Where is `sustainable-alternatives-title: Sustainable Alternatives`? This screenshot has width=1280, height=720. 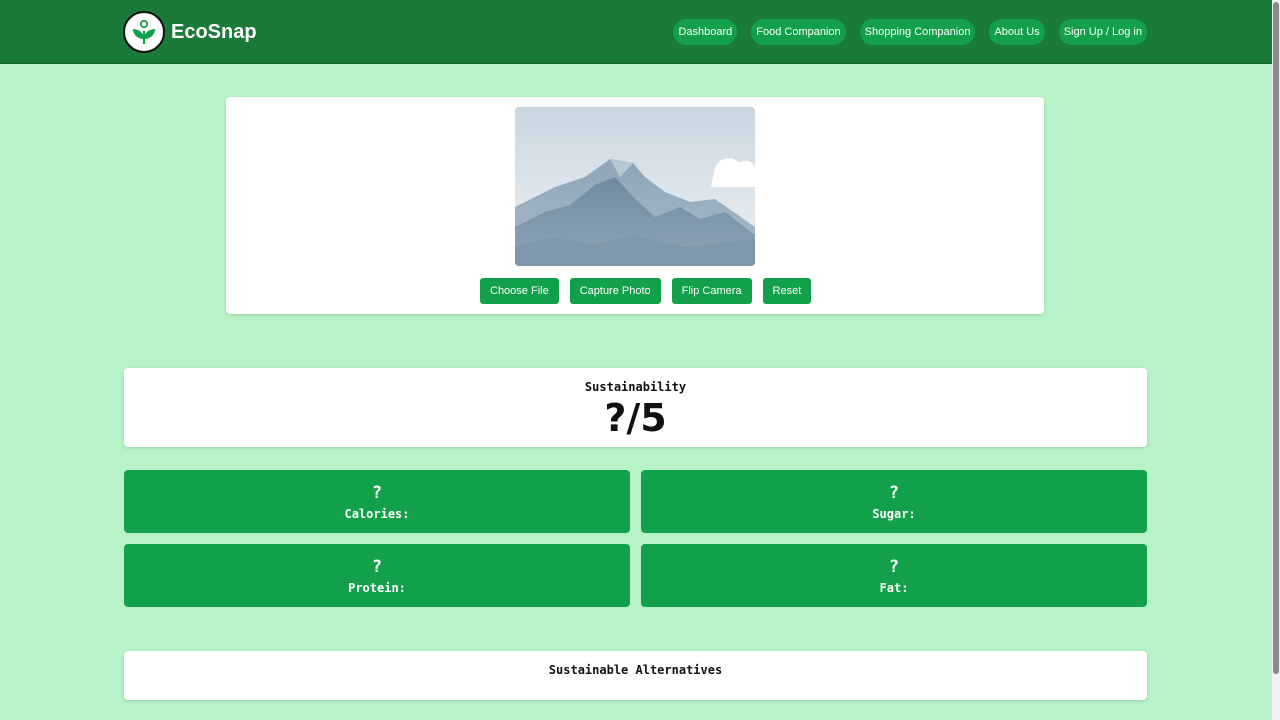 sustainable-alternatives-title: Sustainable Alternatives is located at coordinates (635, 670).